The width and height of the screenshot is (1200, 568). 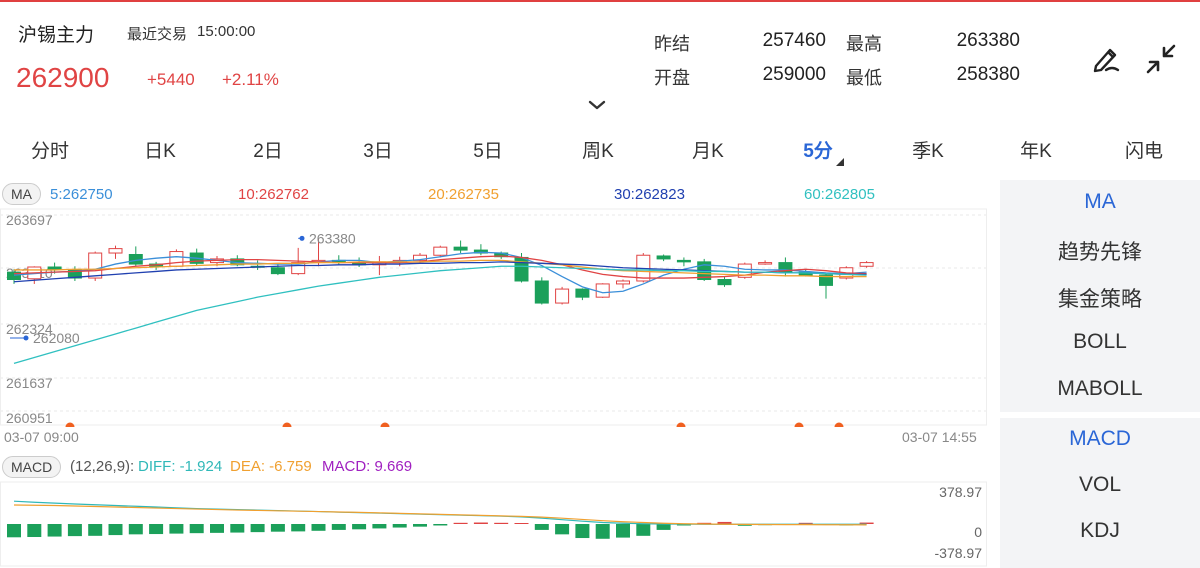 I want to click on ma-indicator-tag: MA, so click(x=21, y=194).